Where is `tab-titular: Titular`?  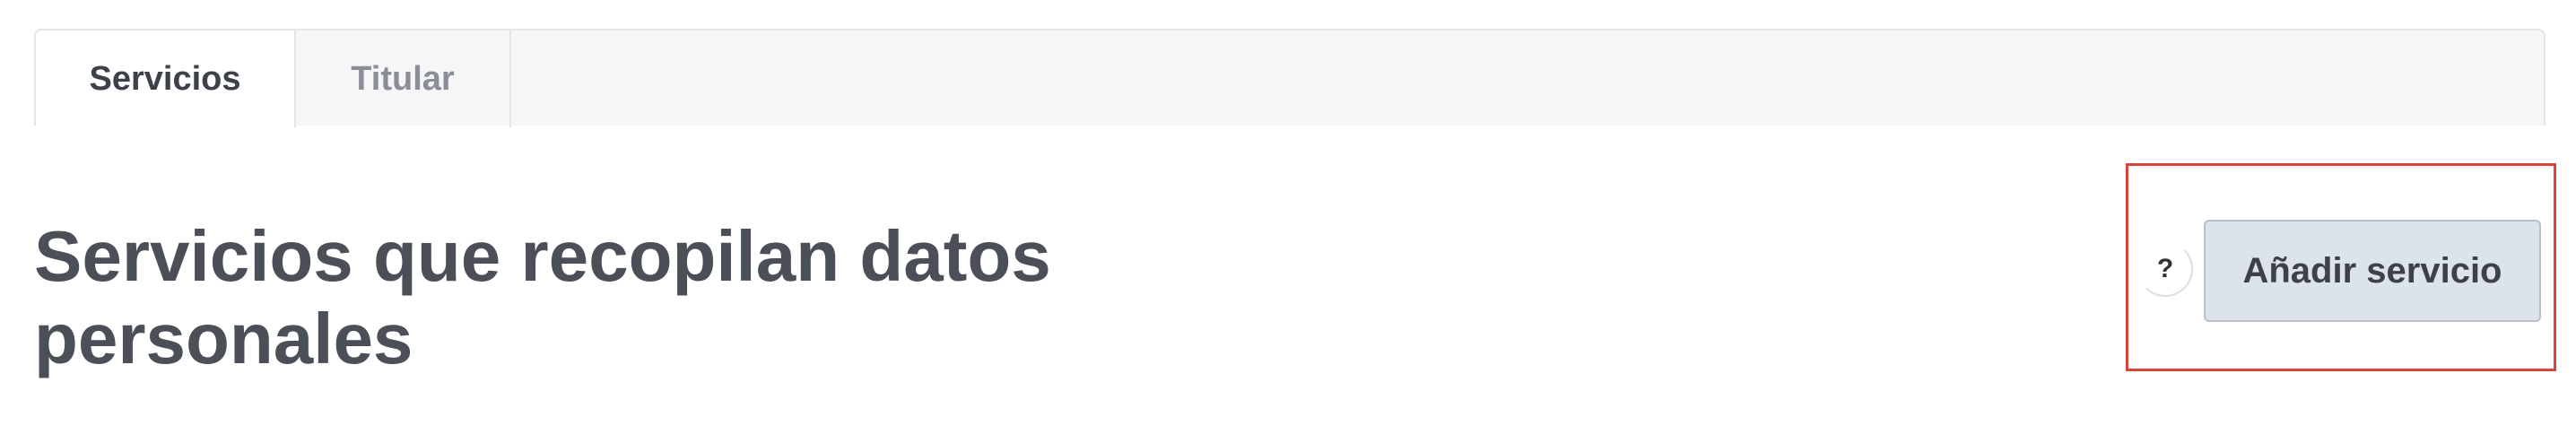
tab-titular: Titular is located at coordinates (403, 78).